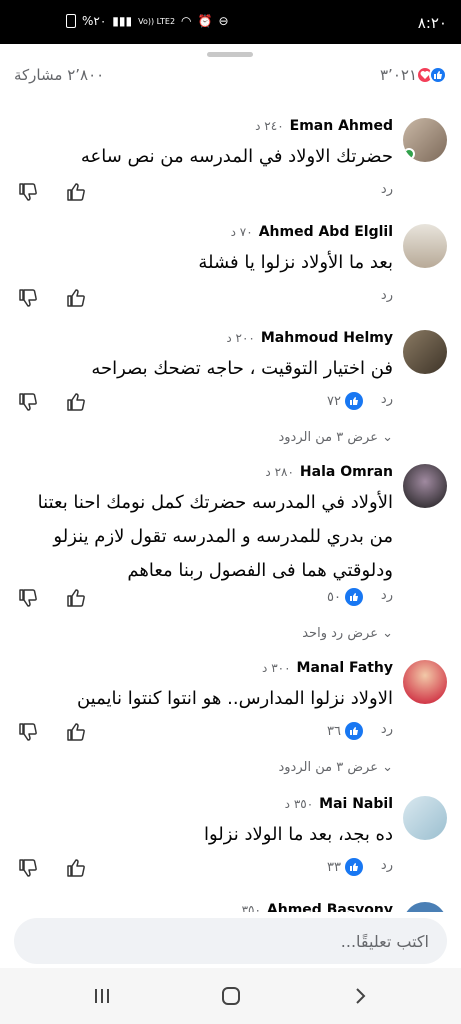 This screenshot has height=1024, width=461. I want to click on comment-time: ٧٠ د, so click(241, 232).